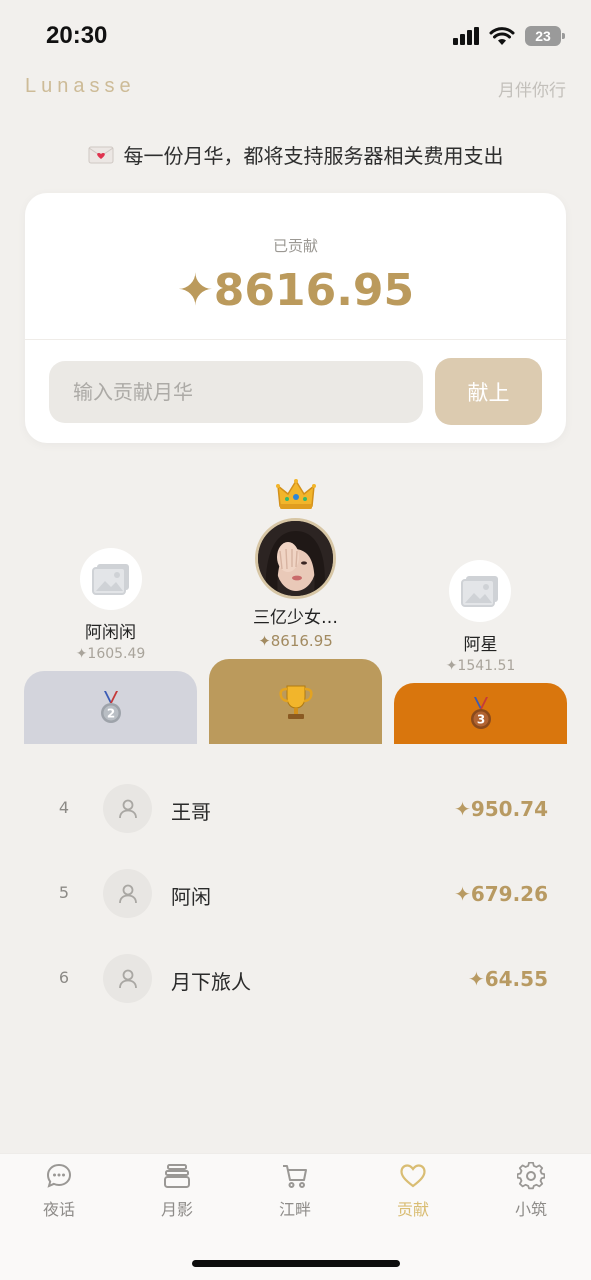 This screenshot has width=591, height=1280. I want to click on second-place-amount: ✦1605.49, so click(110, 654).